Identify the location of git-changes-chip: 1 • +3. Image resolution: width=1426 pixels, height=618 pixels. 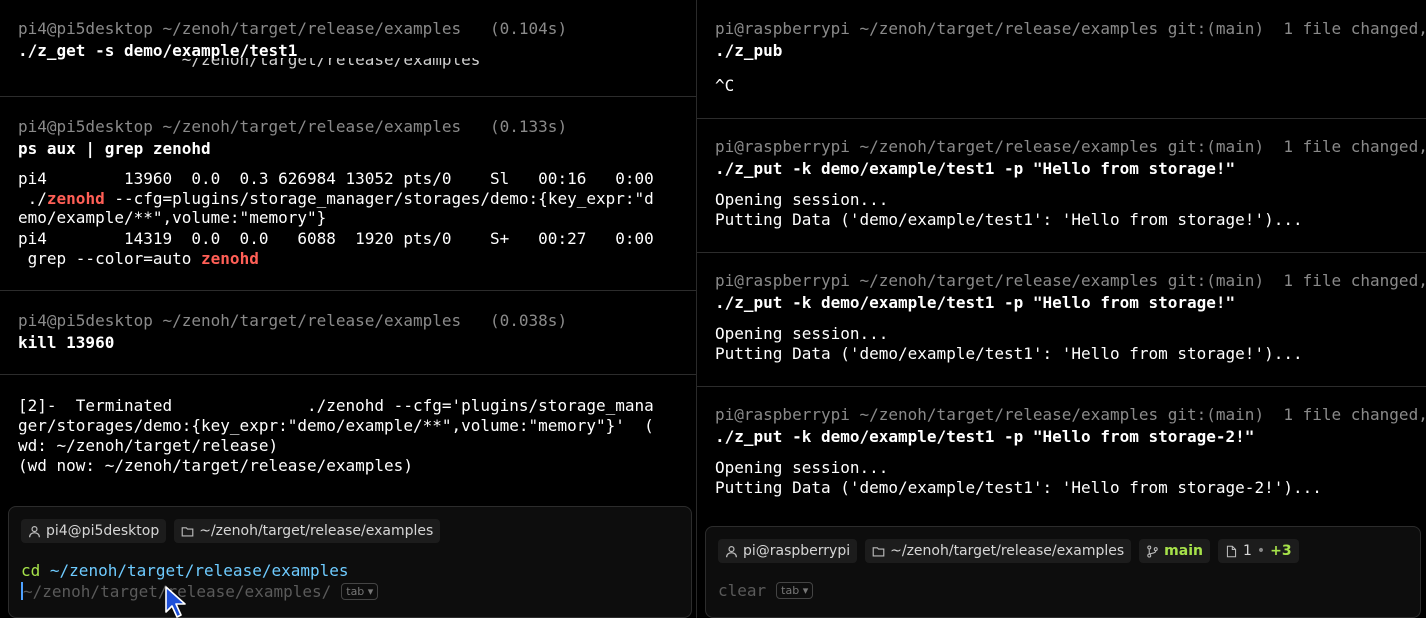
(1258, 551).